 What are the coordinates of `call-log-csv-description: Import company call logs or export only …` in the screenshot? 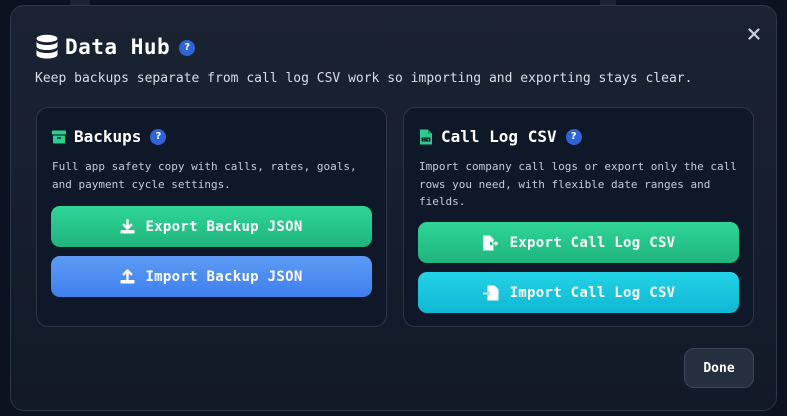 It's located at (578, 184).